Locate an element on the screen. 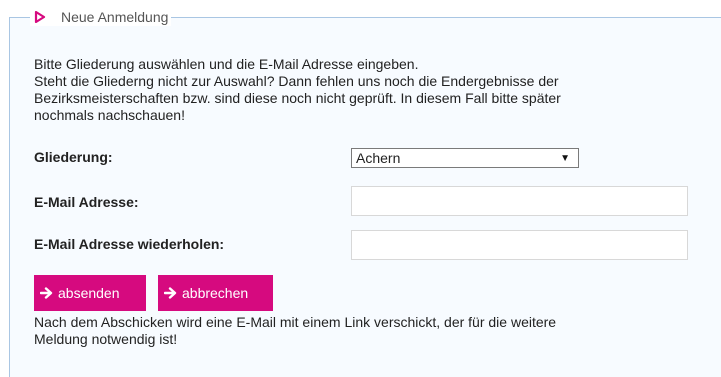 This screenshot has height=377, width=721. submit-button-label: absenden is located at coordinates (89, 293).